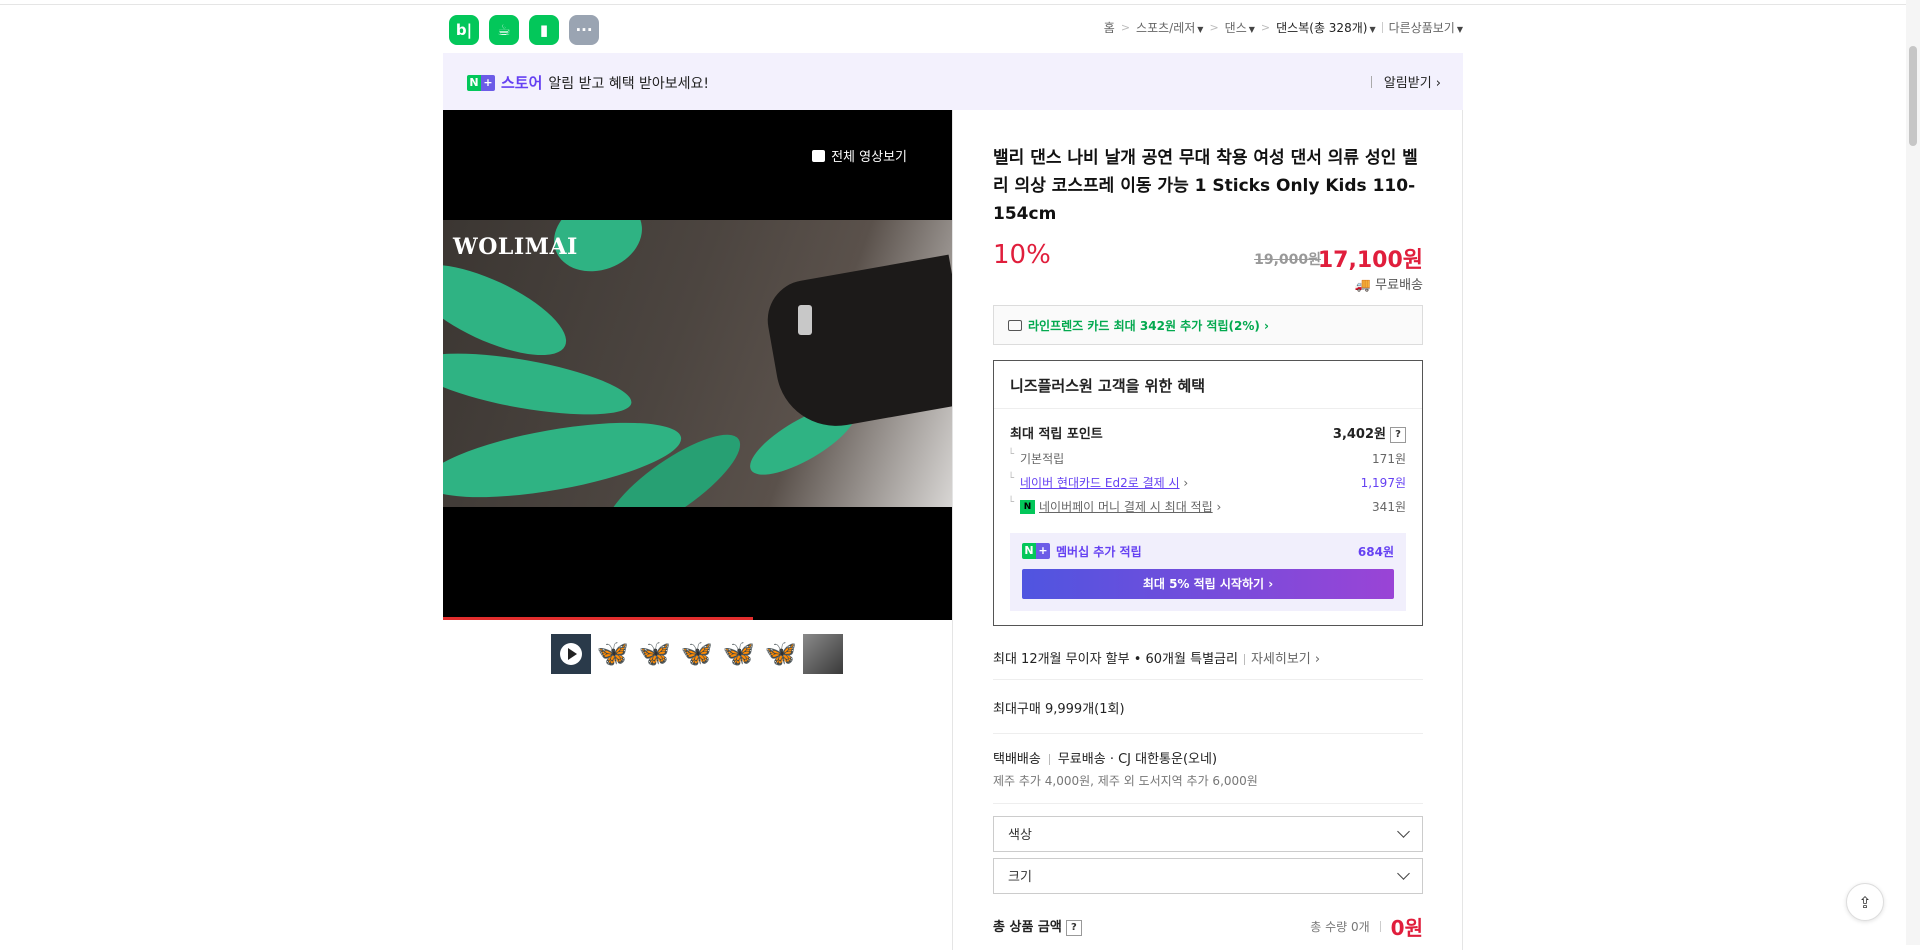 This screenshot has width=1920, height=950. I want to click on card-points-link: 네이버 현대카드 Ed2로 결제 시, so click(1100, 483).